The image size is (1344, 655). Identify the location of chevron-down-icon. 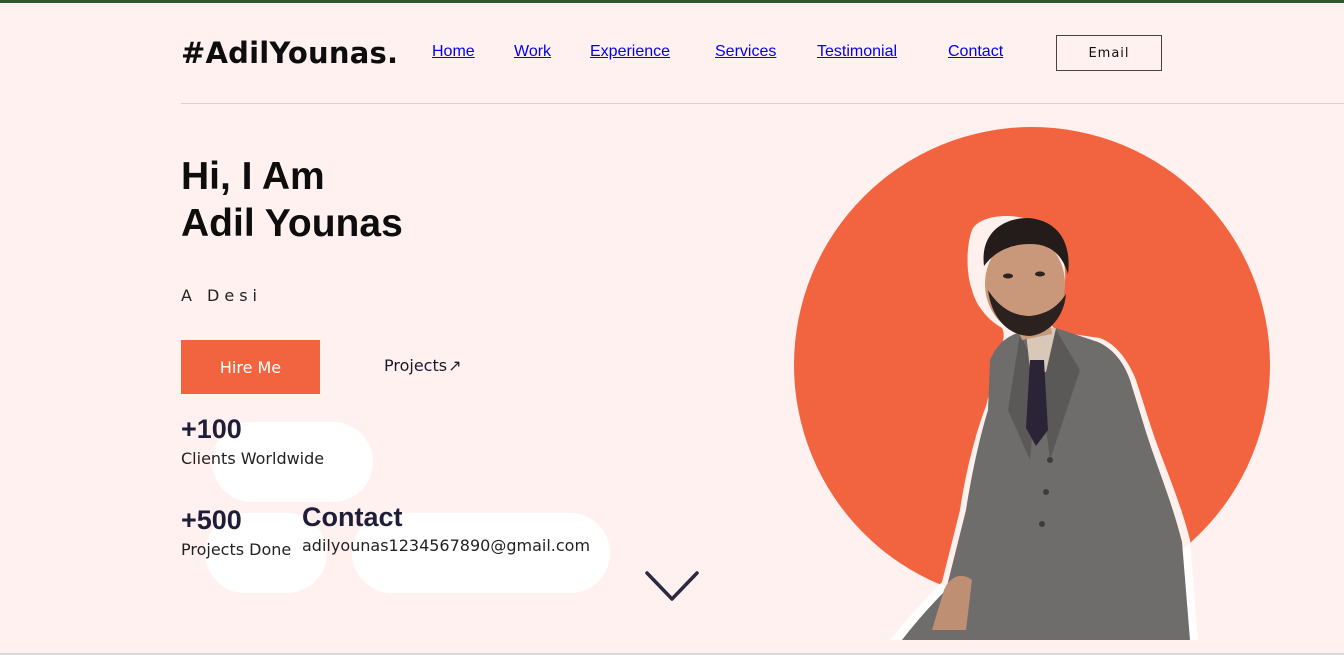
(672, 587).